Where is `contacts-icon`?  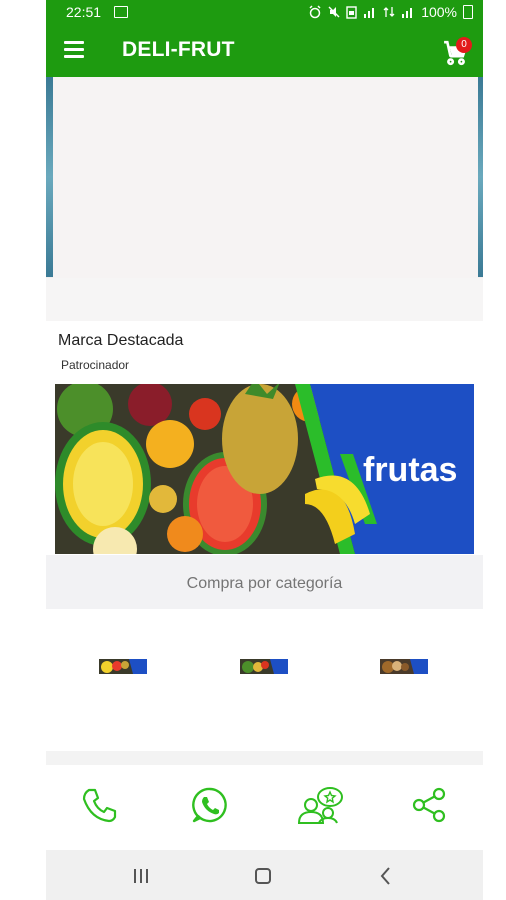
contacts-icon is located at coordinates (321, 805).